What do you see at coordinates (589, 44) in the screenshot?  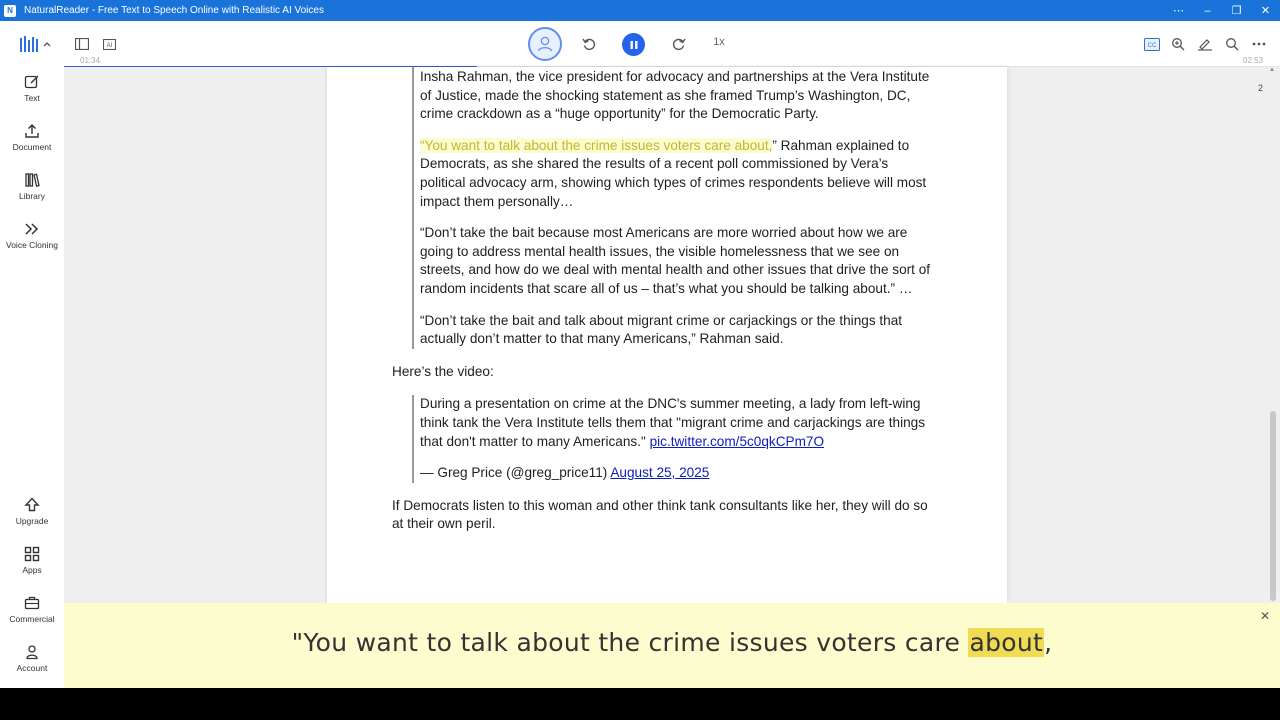 I see `rewind-icon` at bounding box center [589, 44].